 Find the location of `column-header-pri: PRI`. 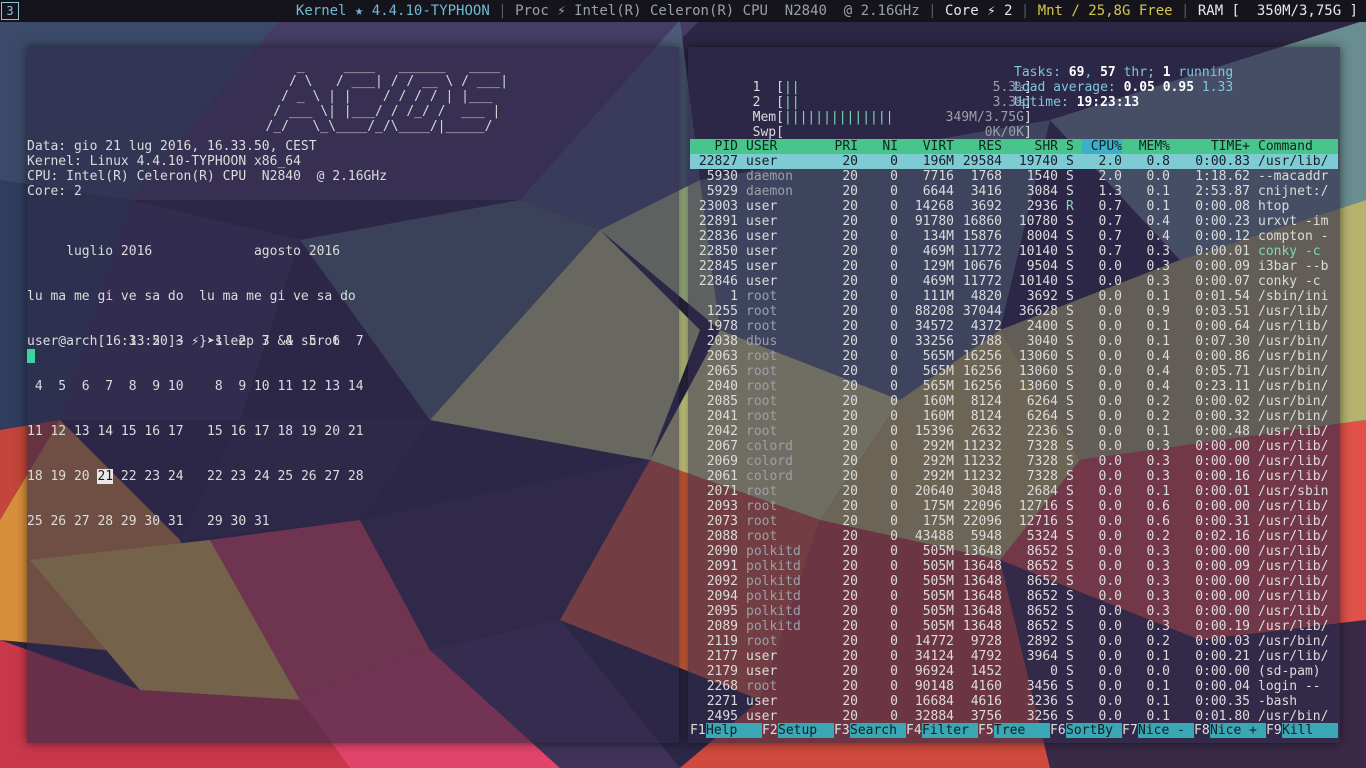

column-header-pri: PRI is located at coordinates (842, 146).